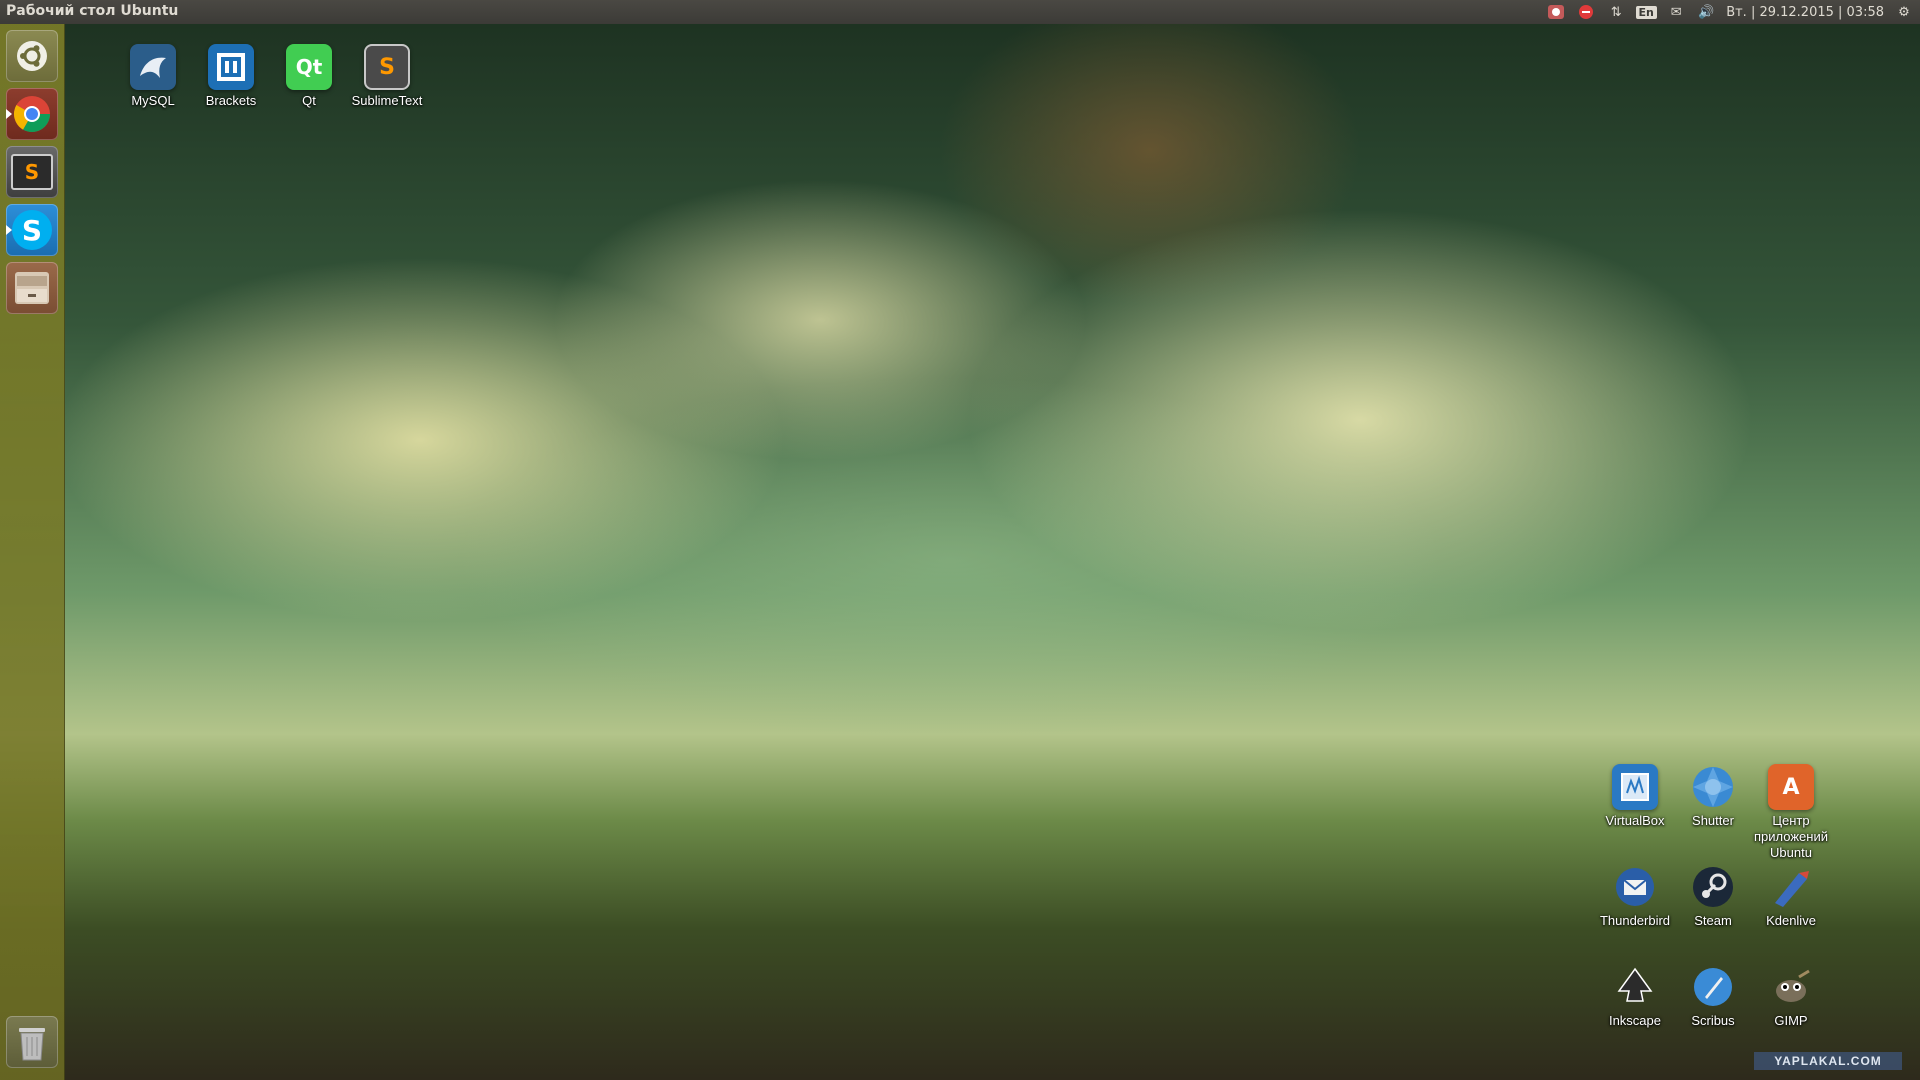  Describe the element at coordinates (1635, 987) in the screenshot. I see `inkscape-icon` at that location.